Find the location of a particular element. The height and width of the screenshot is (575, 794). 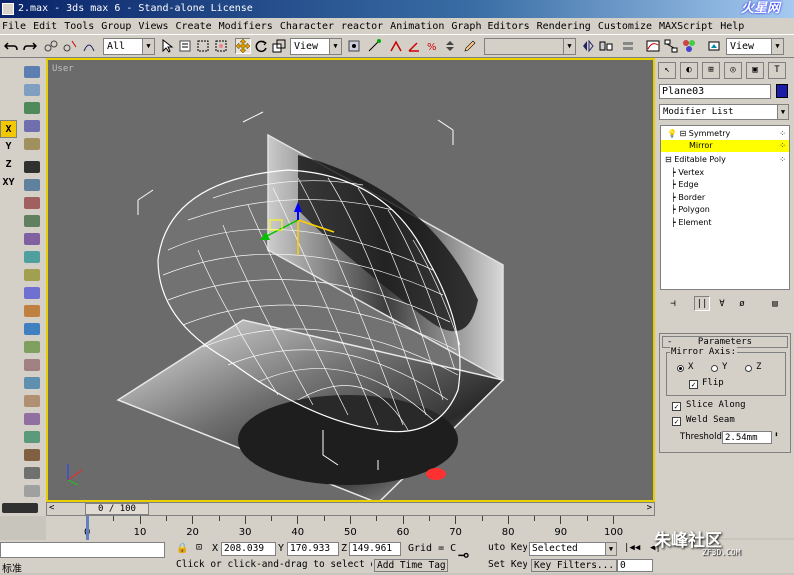

viewport-layout-icon is located at coordinates (32, 167).